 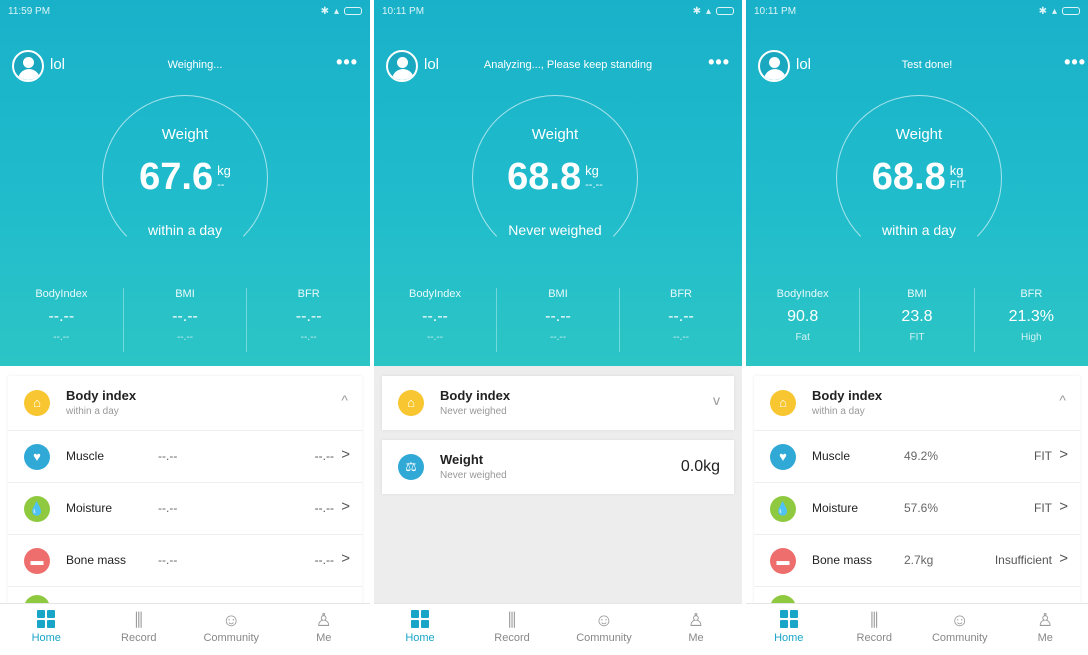 I want to click on weight-card: ⚖ Weight Never weighed 0.0kg, so click(x=558, y=467).